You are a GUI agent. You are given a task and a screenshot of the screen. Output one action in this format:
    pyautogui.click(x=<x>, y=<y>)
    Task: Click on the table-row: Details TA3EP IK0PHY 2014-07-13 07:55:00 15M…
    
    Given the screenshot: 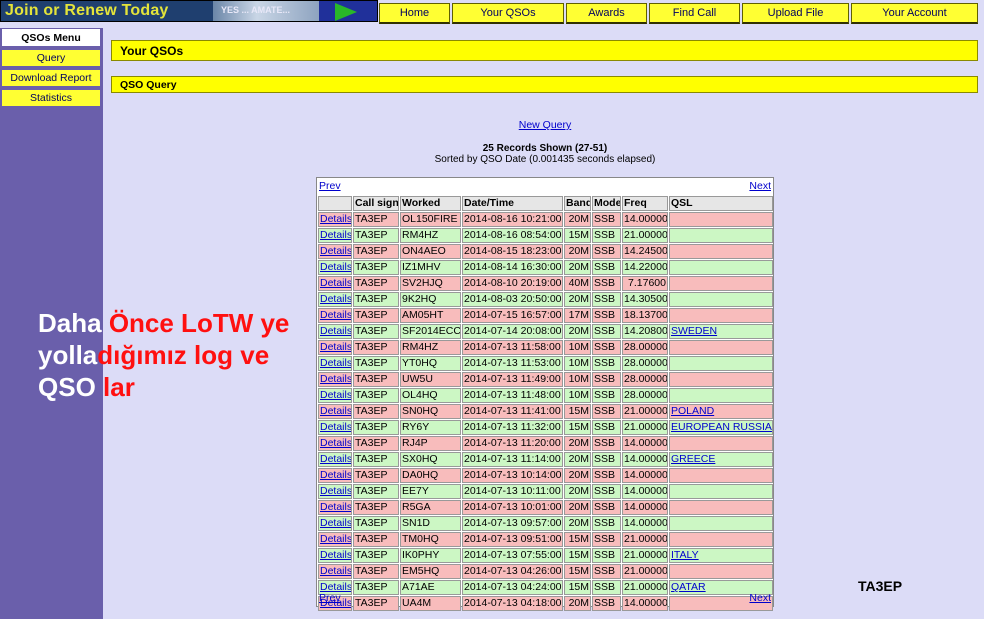 What is the action you would take?
    pyautogui.click(x=545, y=555)
    